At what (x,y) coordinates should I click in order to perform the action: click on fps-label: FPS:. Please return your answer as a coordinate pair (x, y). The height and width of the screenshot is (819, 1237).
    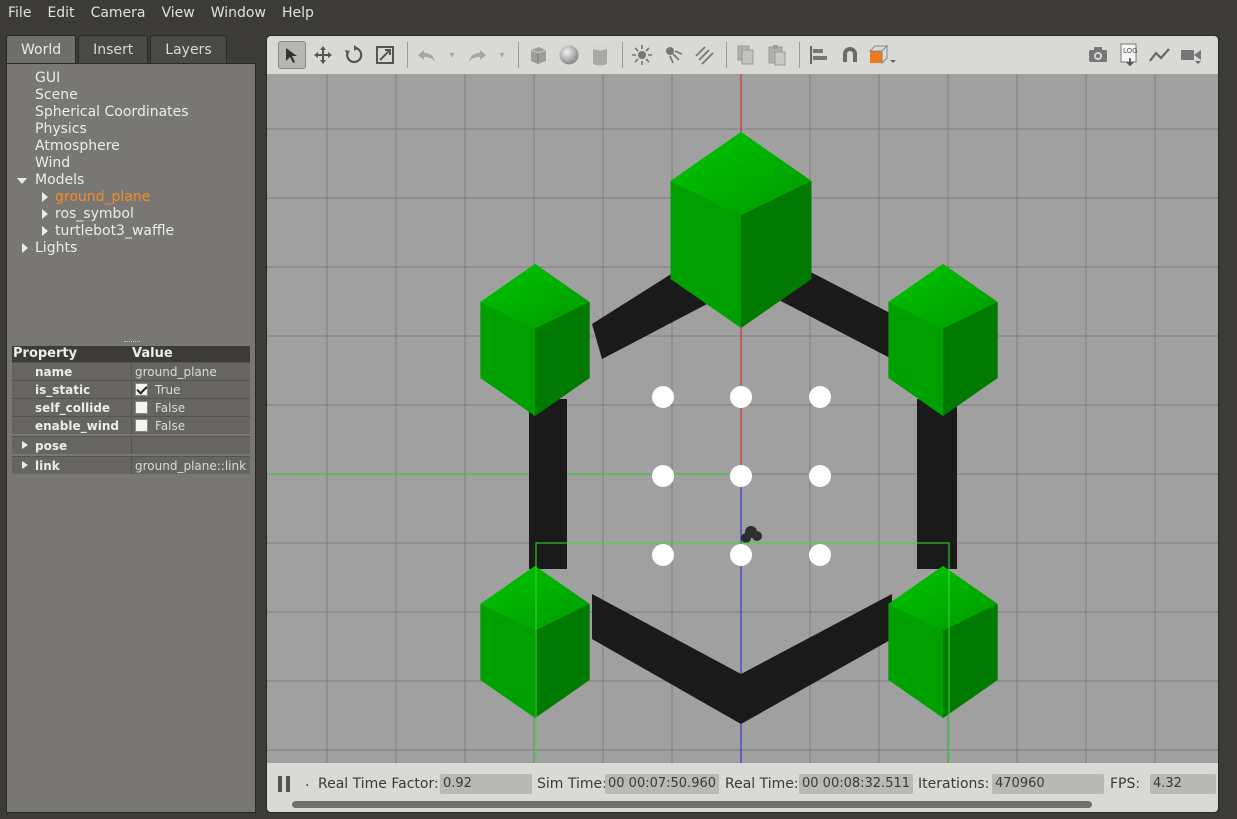
    Looking at the image, I should click on (1125, 784).